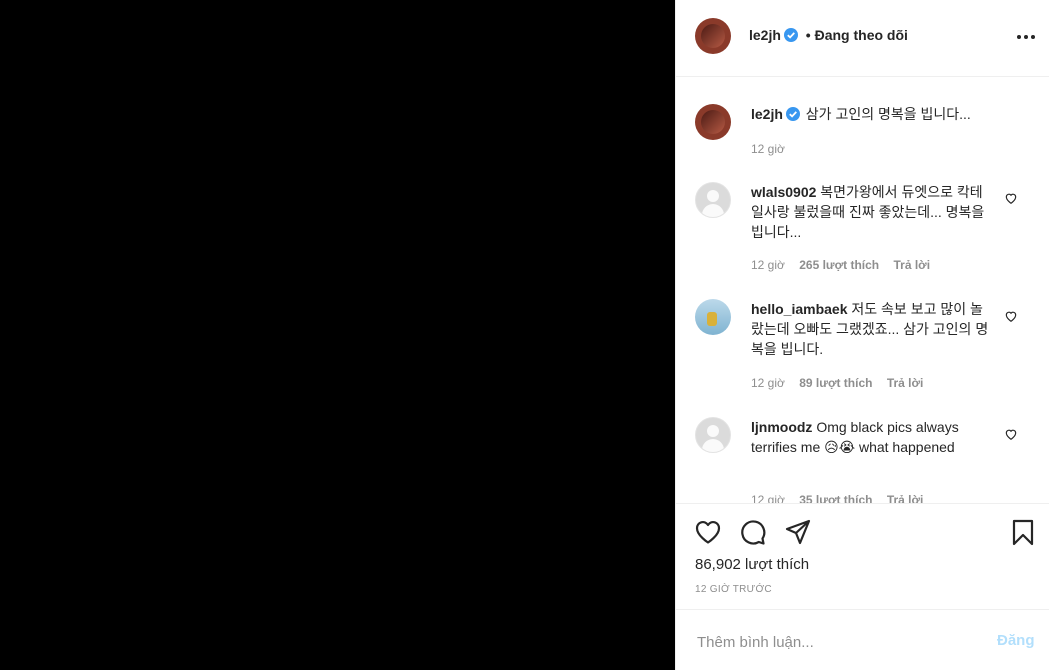 This screenshot has width=1049, height=670. Describe the element at coordinates (857, 35) in the screenshot. I see `following-status: • Đang theo dõi` at that location.